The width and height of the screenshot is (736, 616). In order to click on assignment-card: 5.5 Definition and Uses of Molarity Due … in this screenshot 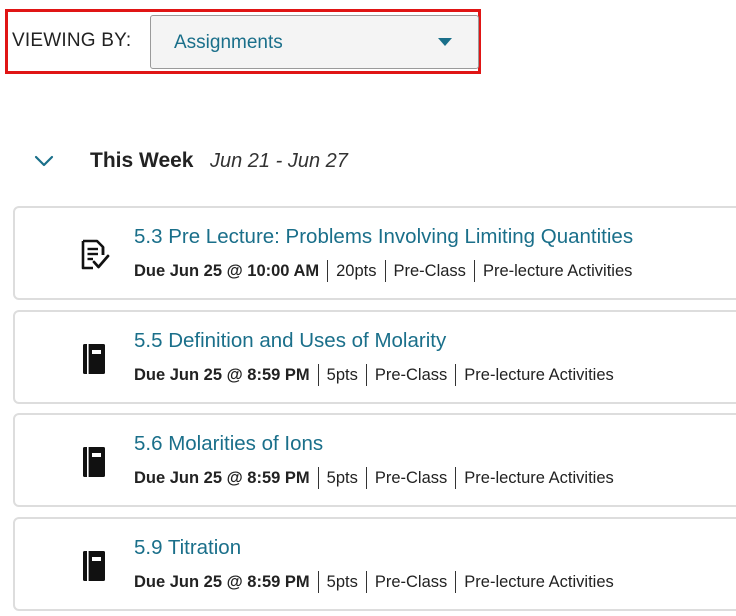, I will do `click(374, 357)`.